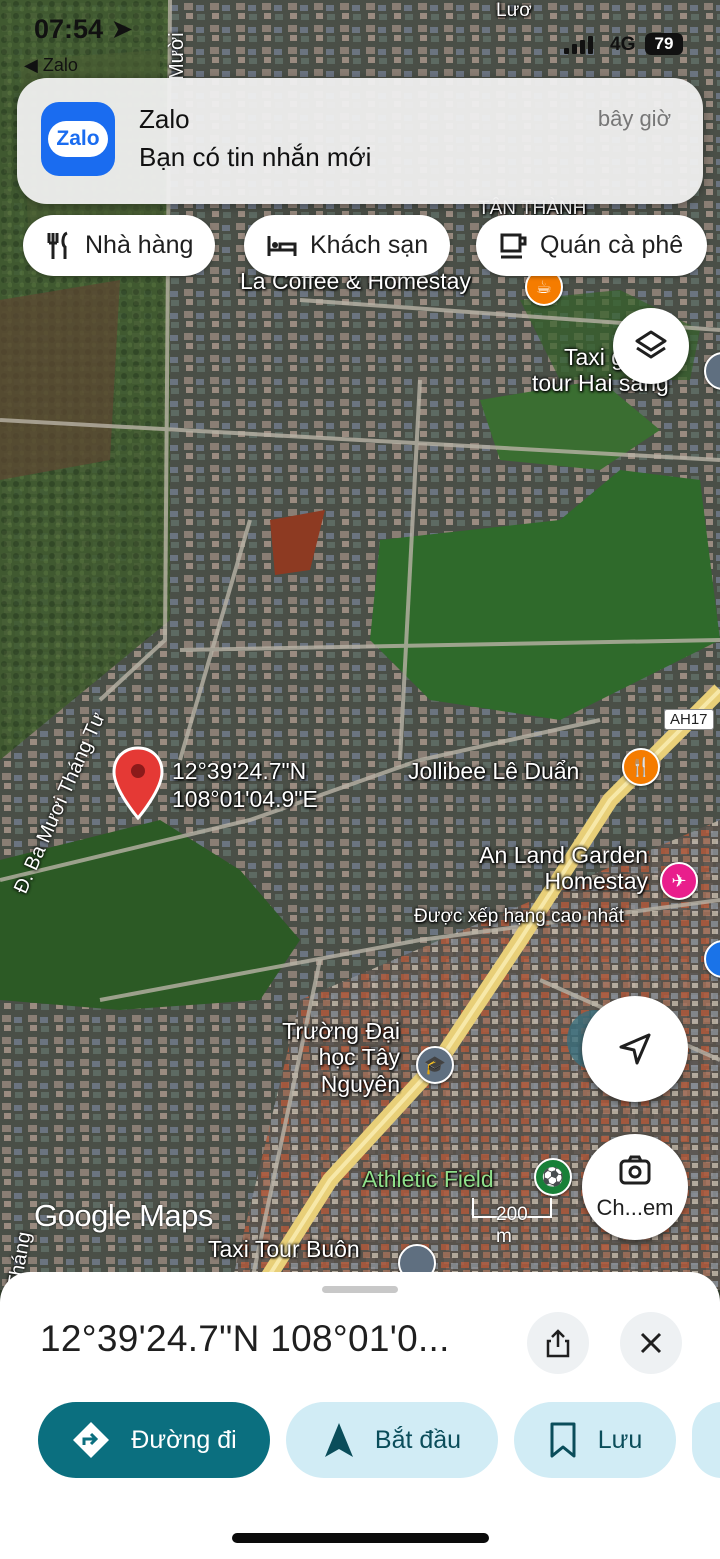  I want to click on chip-restaurants: Nhà hàng, so click(119, 245).